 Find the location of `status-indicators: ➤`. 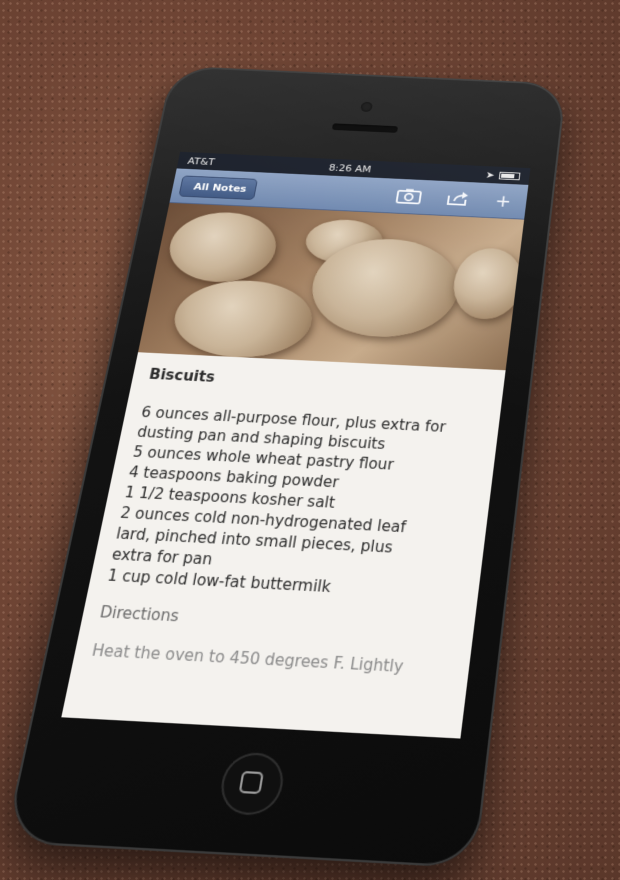

status-indicators: ➤ is located at coordinates (503, 175).